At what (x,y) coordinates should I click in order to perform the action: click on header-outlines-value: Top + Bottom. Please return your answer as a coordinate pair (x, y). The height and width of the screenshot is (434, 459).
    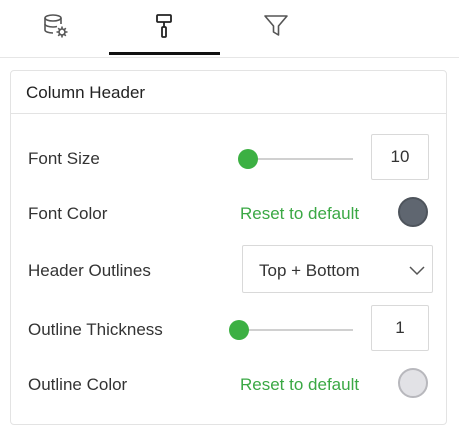
    Looking at the image, I should click on (309, 270).